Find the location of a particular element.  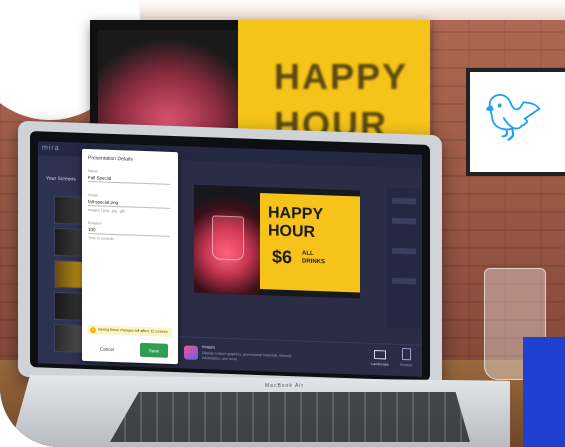

laptop-keyboard is located at coordinates (290, 417).